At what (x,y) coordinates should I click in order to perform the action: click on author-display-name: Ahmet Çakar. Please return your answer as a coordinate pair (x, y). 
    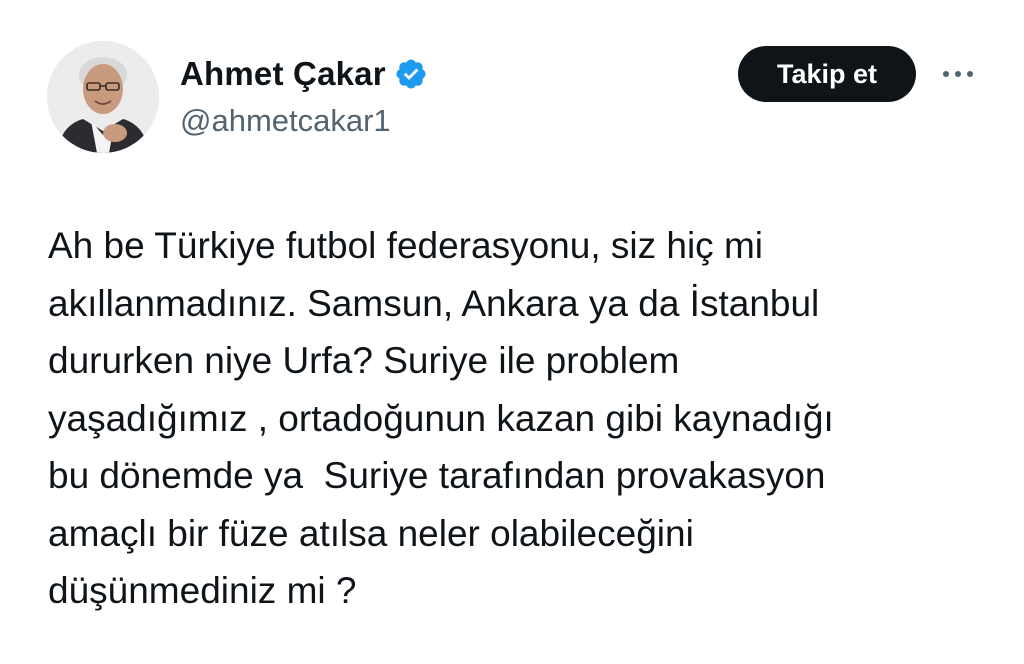
    Looking at the image, I should click on (283, 74).